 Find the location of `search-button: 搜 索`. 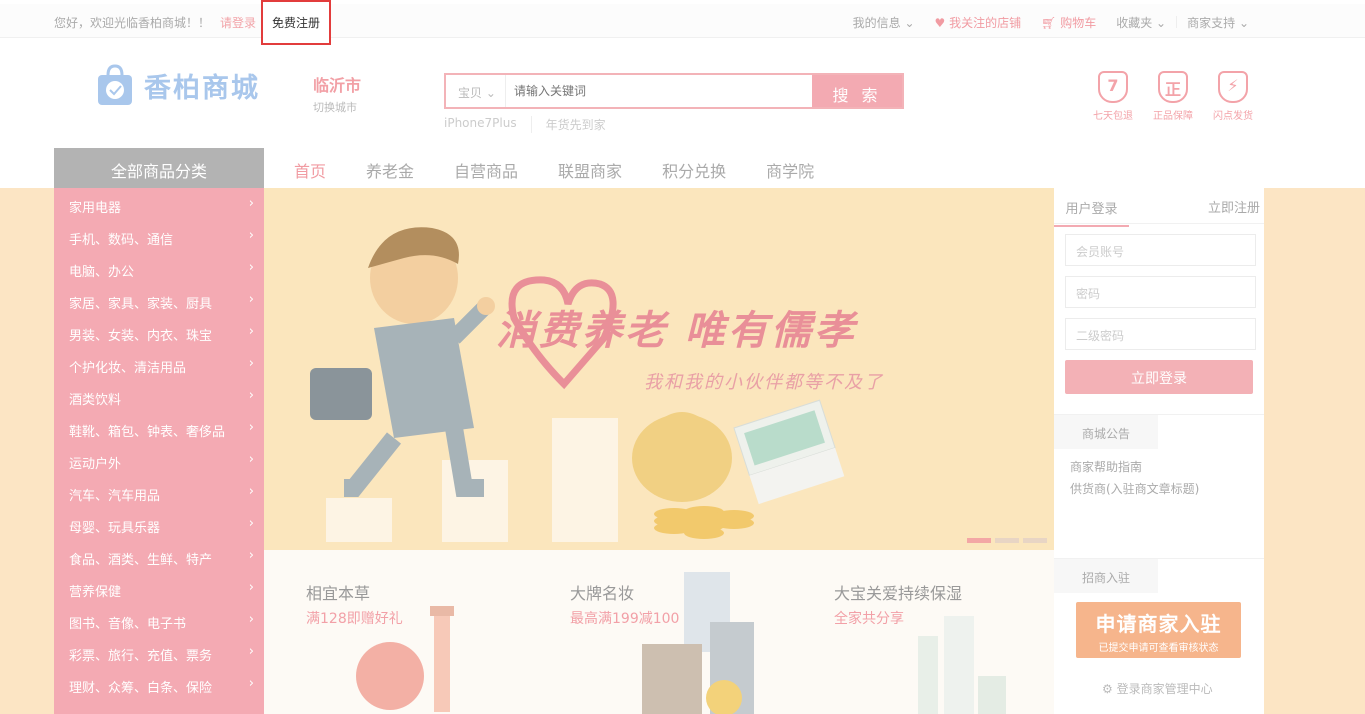

search-button: 搜 索 is located at coordinates (857, 91).